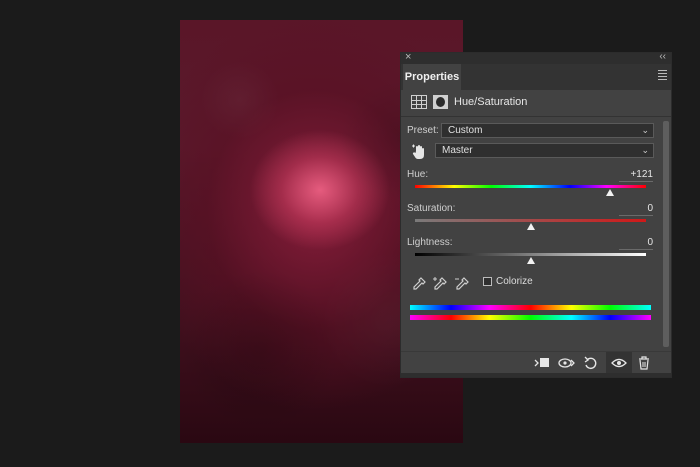  Describe the element at coordinates (542, 363) in the screenshot. I see `clip-to-layer-icon` at that location.